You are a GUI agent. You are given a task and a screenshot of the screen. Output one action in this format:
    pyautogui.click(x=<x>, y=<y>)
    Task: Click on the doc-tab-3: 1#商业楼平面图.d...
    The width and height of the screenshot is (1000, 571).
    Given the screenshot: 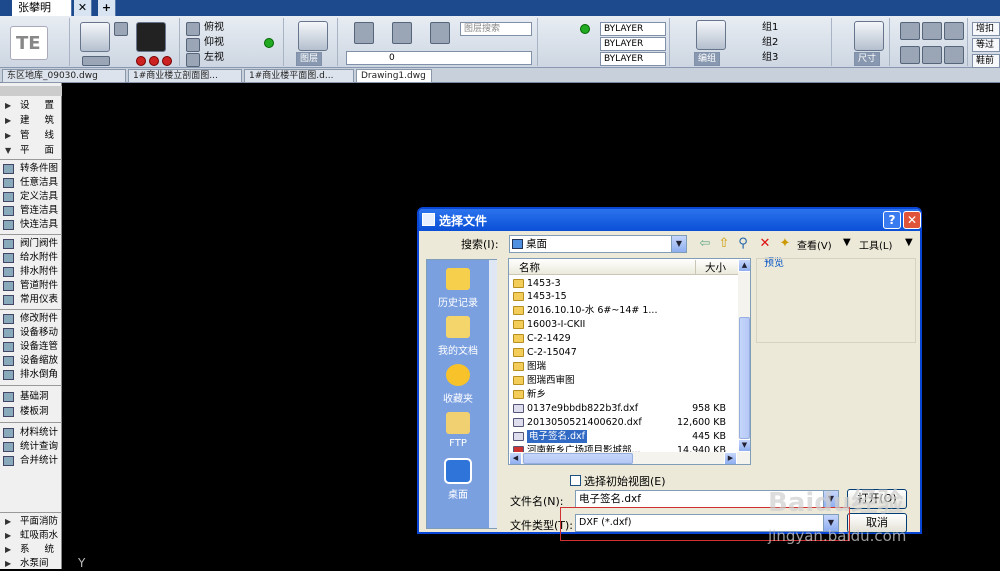 What is the action you would take?
    pyautogui.click(x=299, y=76)
    